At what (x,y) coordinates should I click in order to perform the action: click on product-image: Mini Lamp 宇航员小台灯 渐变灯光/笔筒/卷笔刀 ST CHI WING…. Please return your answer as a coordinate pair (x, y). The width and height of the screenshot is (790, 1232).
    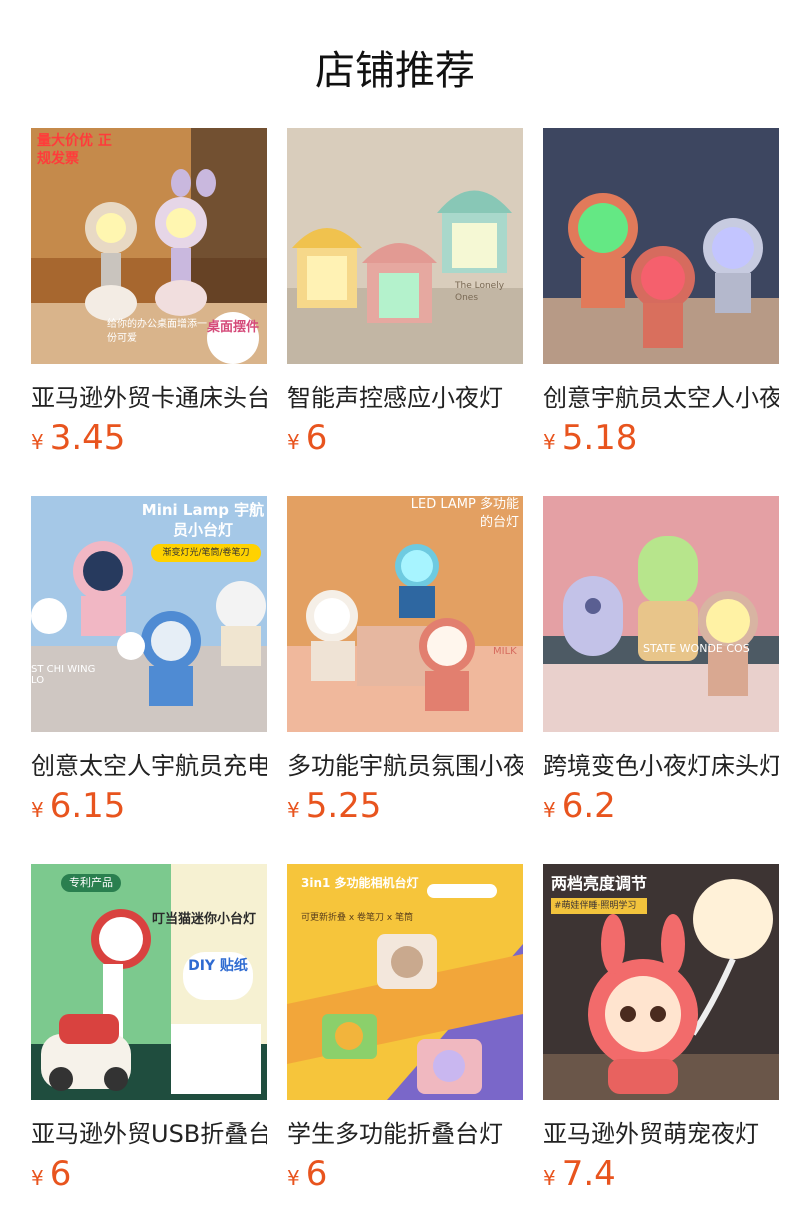
    Looking at the image, I should click on (149, 614).